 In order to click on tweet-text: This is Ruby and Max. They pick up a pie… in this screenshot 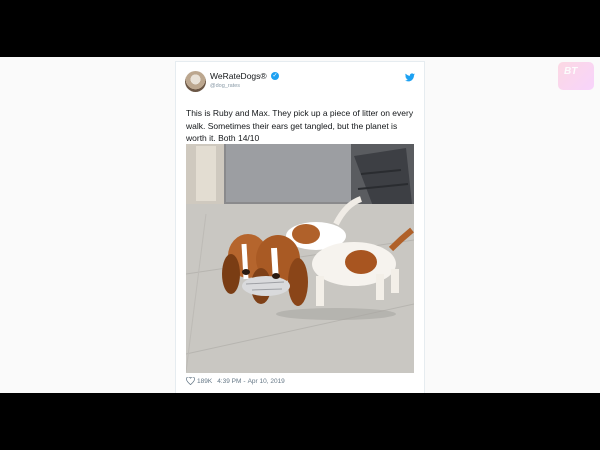, I will do `click(300, 125)`.